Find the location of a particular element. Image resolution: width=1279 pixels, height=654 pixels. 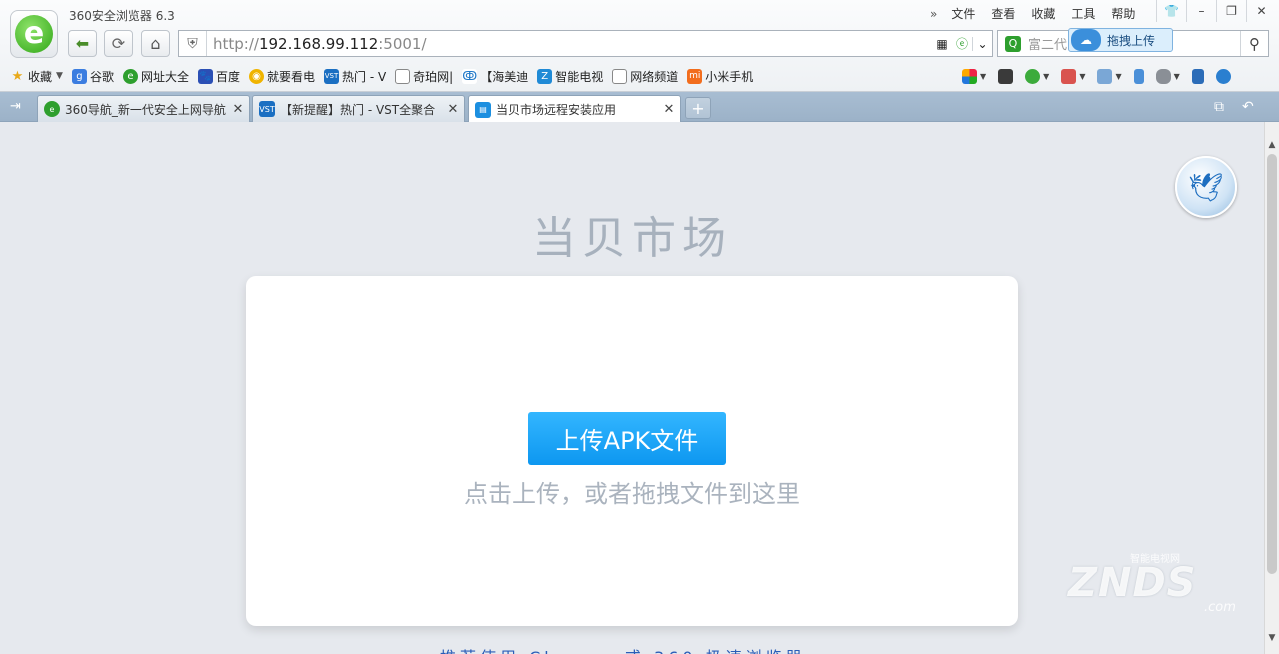

screenshot-button: ▼ is located at coordinates (1109, 76).